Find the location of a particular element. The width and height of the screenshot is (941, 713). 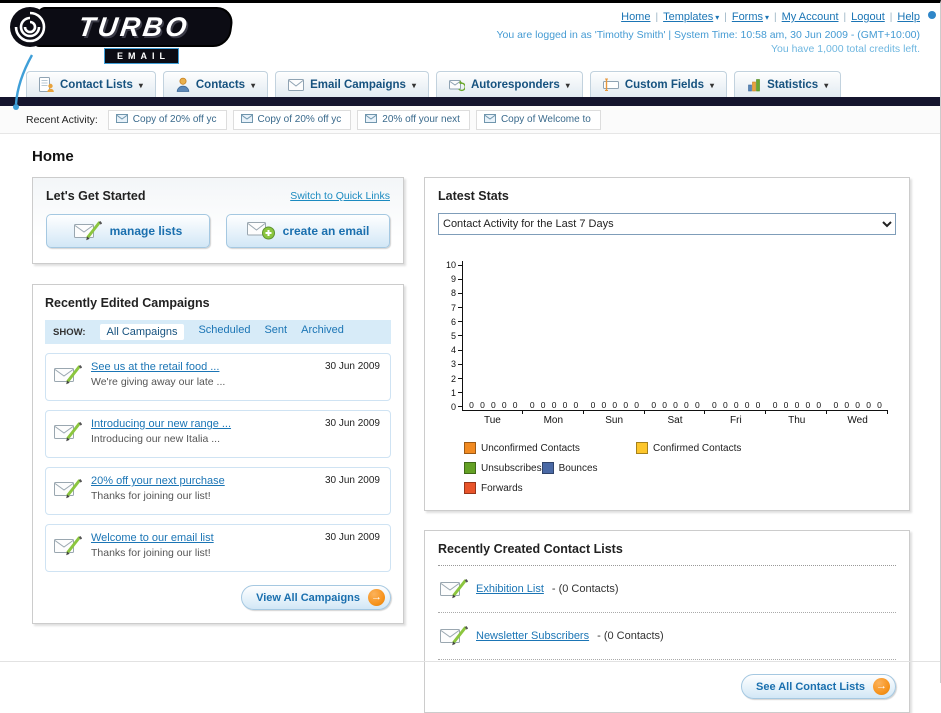

custom-fields-icon is located at coordinates (610, 84).